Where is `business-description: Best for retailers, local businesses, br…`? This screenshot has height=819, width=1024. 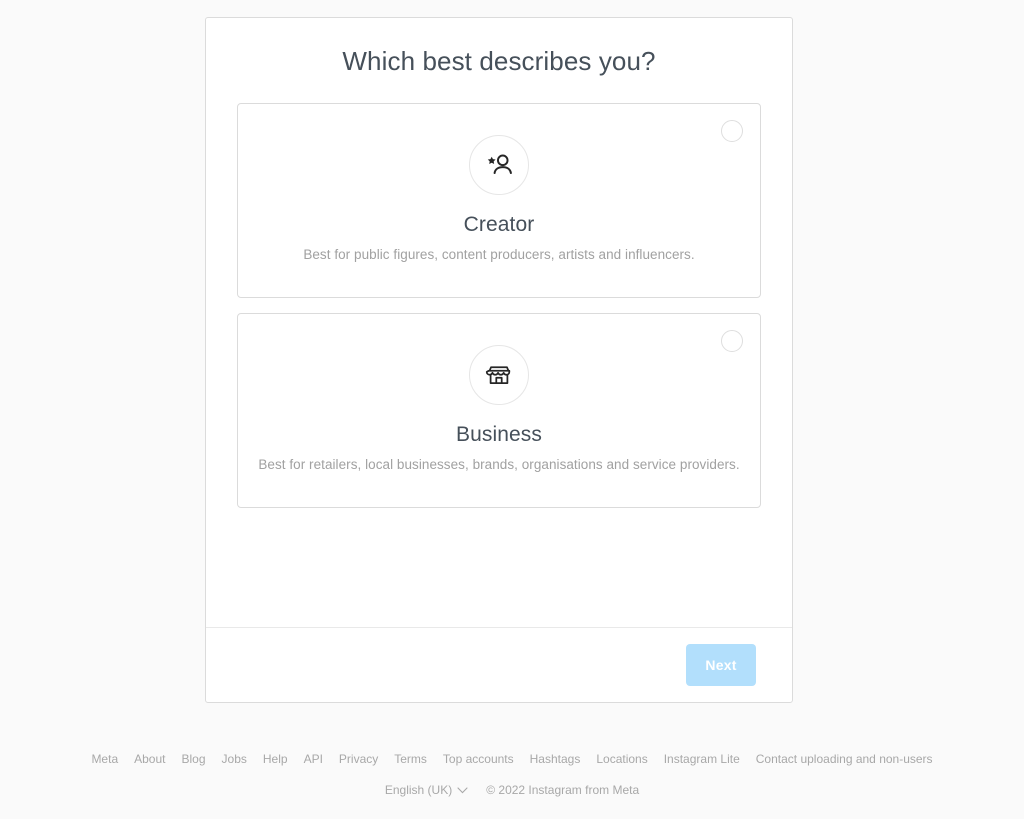
business-description: Best for retailers, local businesses, br… is located at coordinates (499, 464).